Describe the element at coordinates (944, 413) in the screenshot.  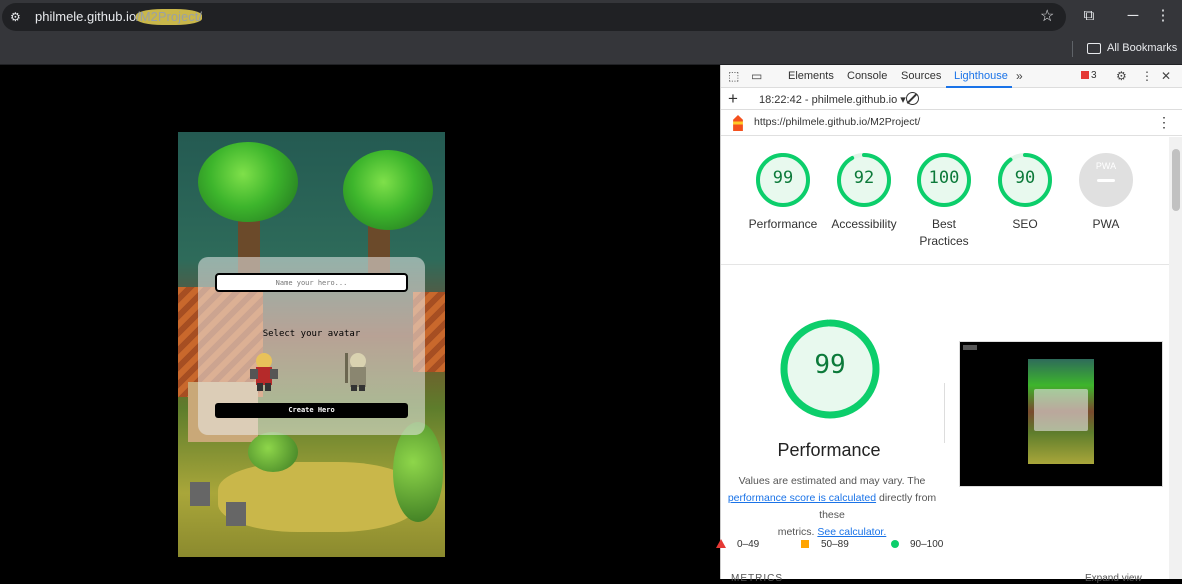
I see `section-divider` at that location.